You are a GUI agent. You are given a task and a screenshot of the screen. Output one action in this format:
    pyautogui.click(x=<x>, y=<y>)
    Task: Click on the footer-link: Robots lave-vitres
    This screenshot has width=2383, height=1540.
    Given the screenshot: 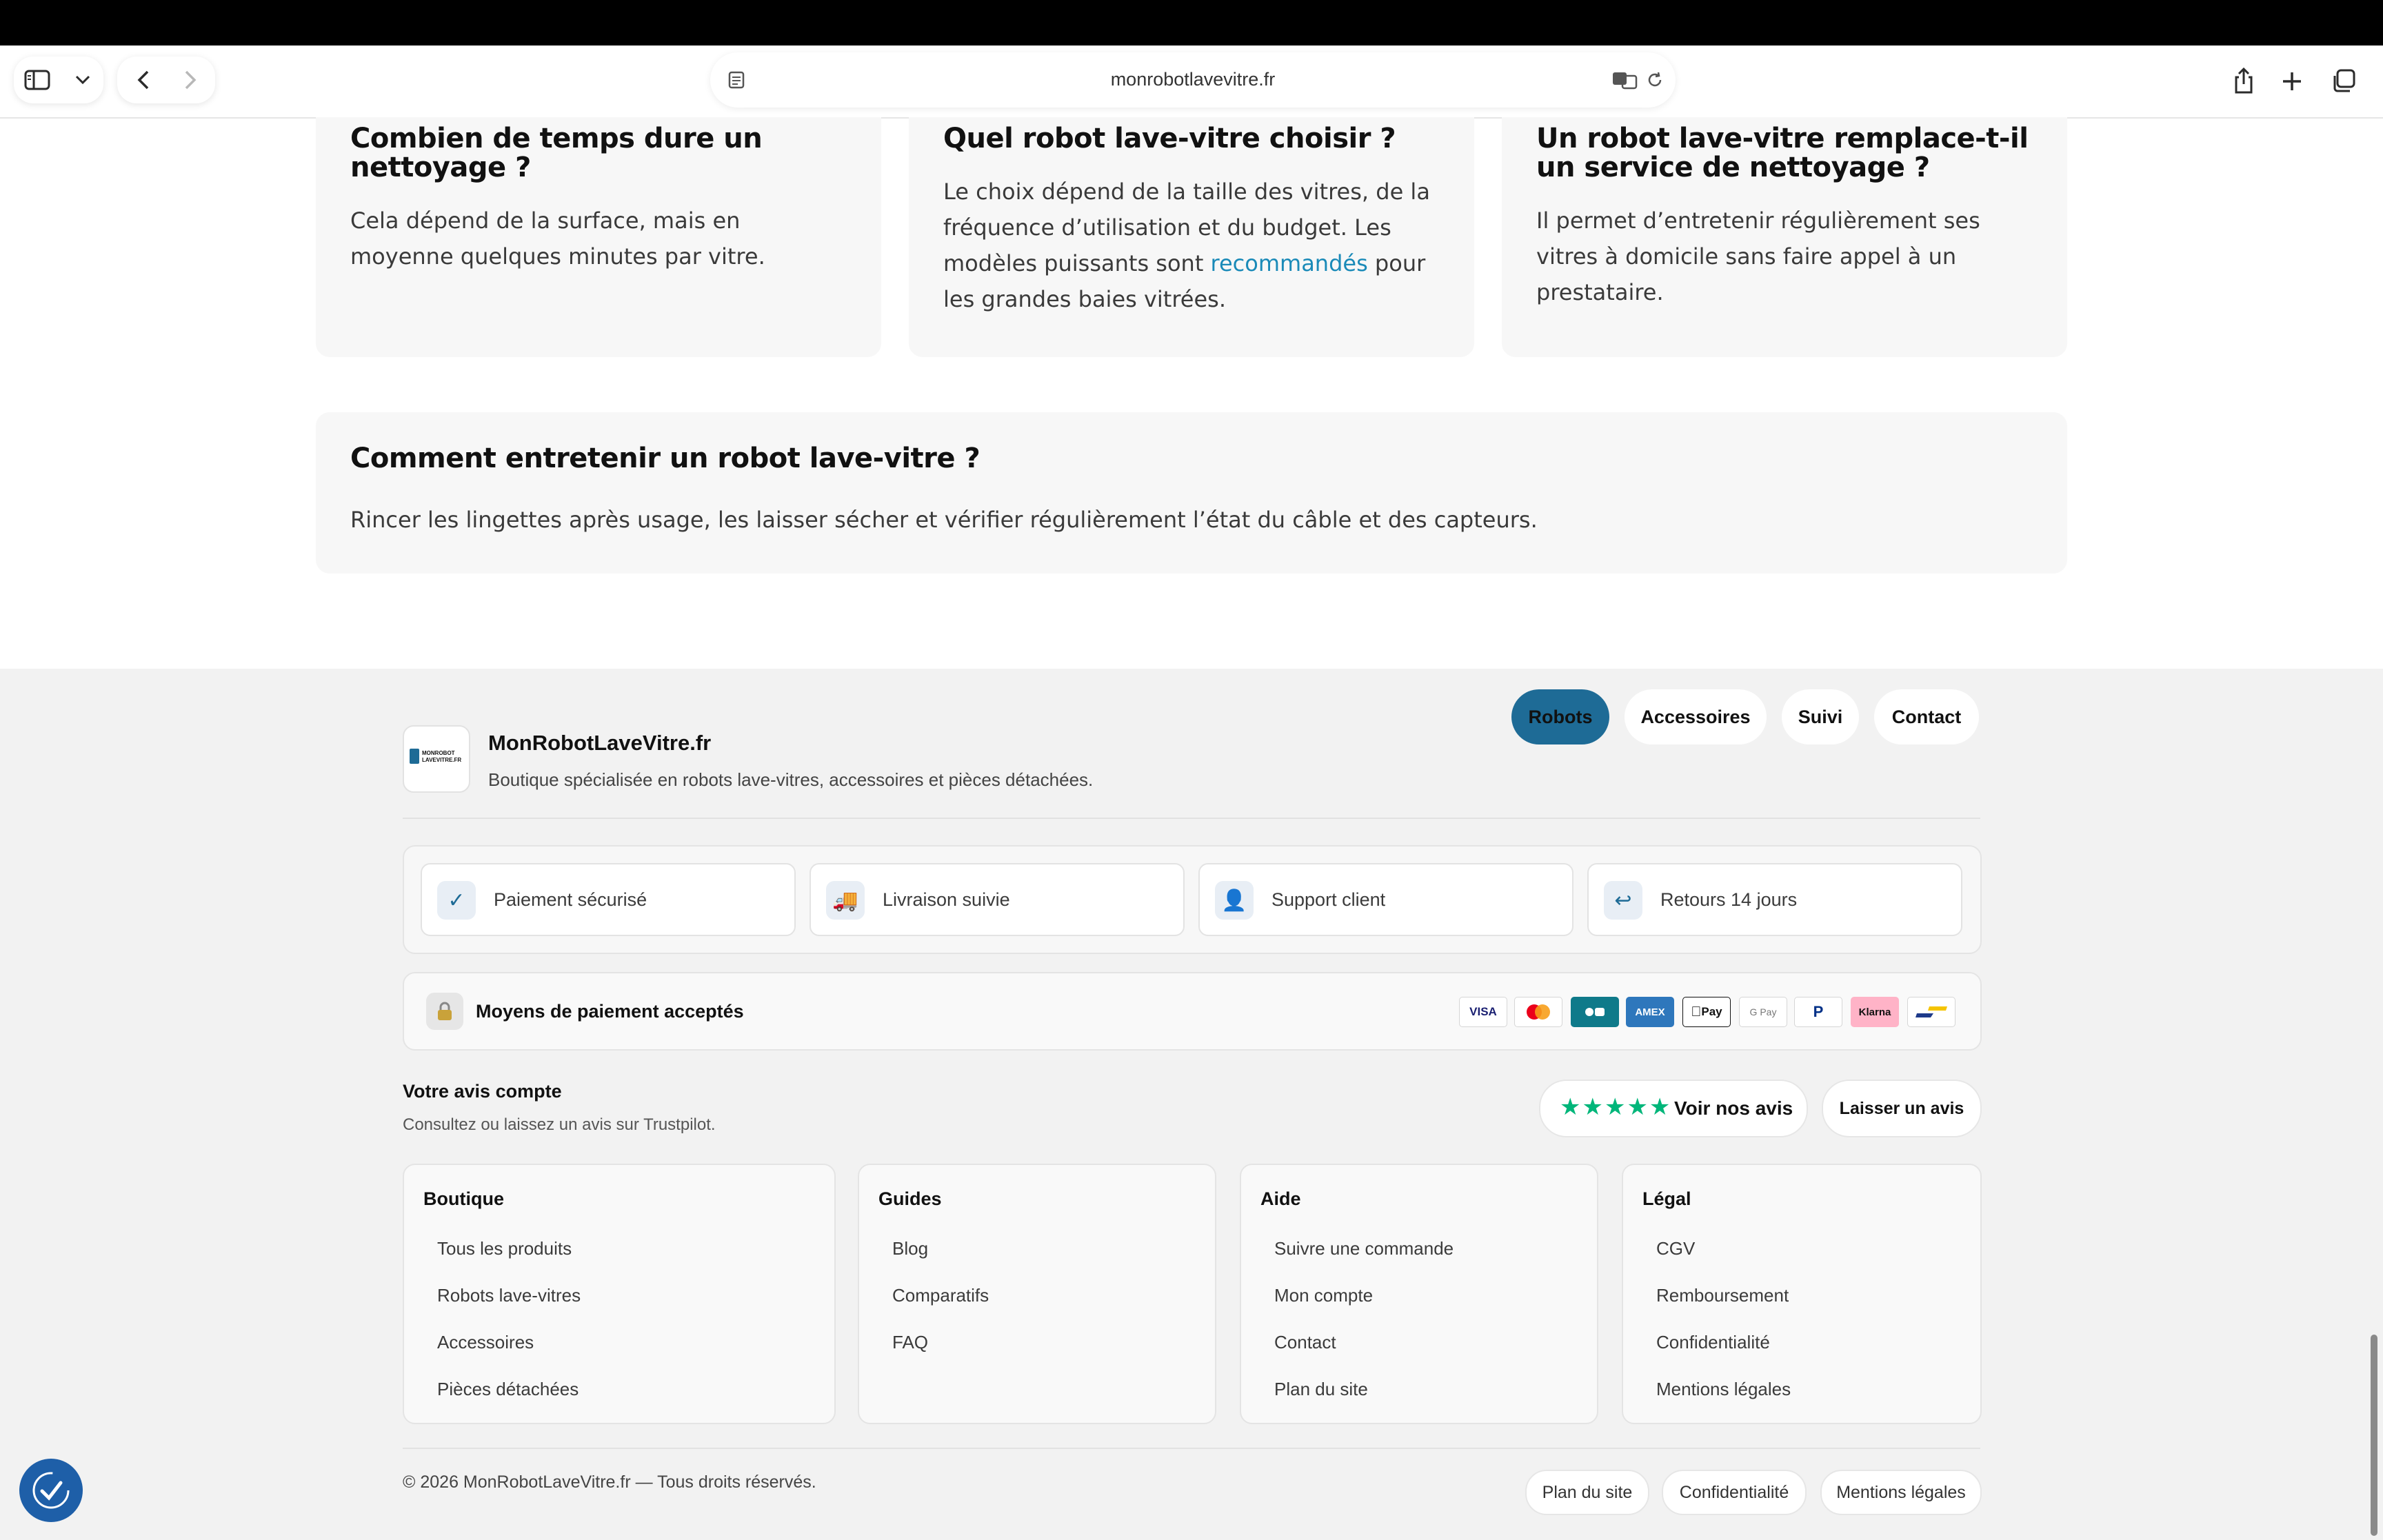 What is the action you would take?
    pyautogui.click(x=509, y=1296)
    